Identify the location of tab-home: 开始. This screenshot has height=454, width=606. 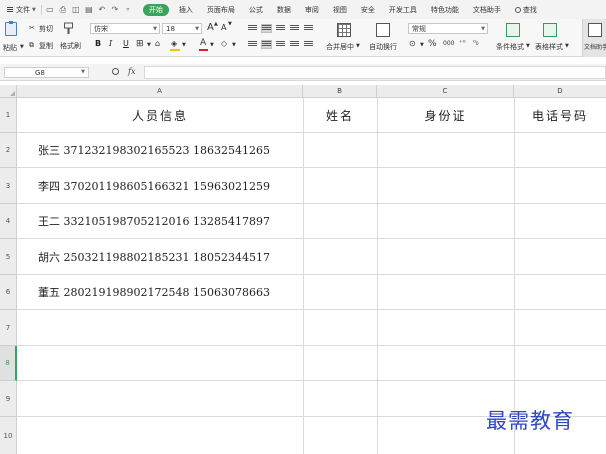
(155, 9).